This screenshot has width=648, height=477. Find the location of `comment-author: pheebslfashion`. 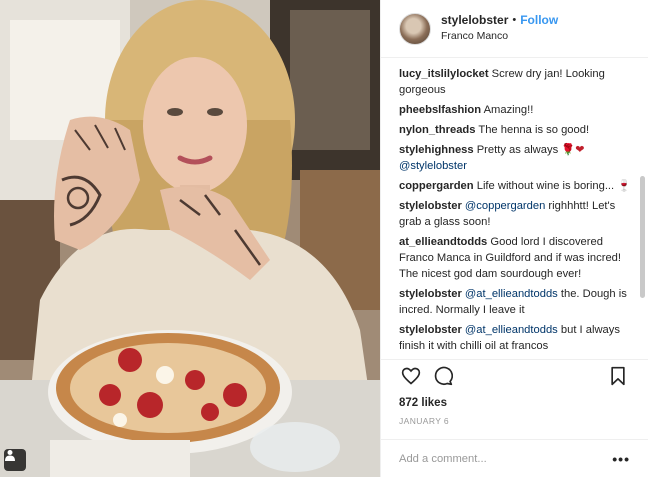

comment-author: pheebslfashion is located at coordinates (440, 110).